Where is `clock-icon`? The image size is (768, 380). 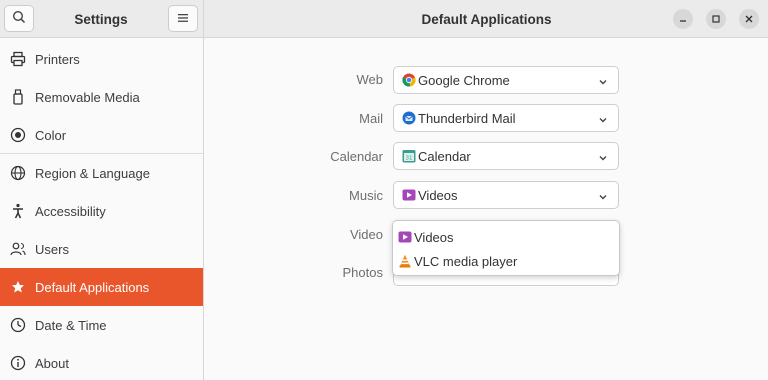
clock-icon is located at coordinates (18, 325).